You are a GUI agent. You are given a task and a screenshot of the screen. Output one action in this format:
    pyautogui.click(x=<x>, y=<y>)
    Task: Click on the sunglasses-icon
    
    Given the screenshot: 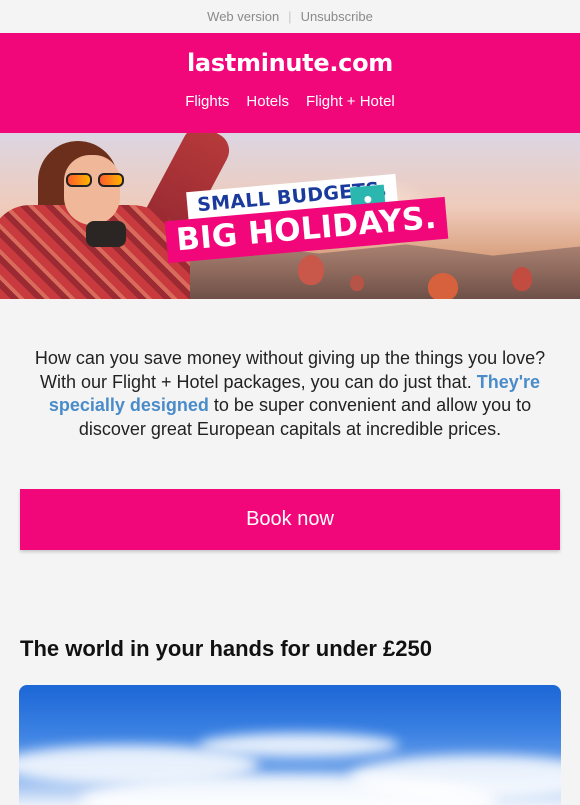 What is the action you would take?
    pyautogui.click(x=97, y=180)
    